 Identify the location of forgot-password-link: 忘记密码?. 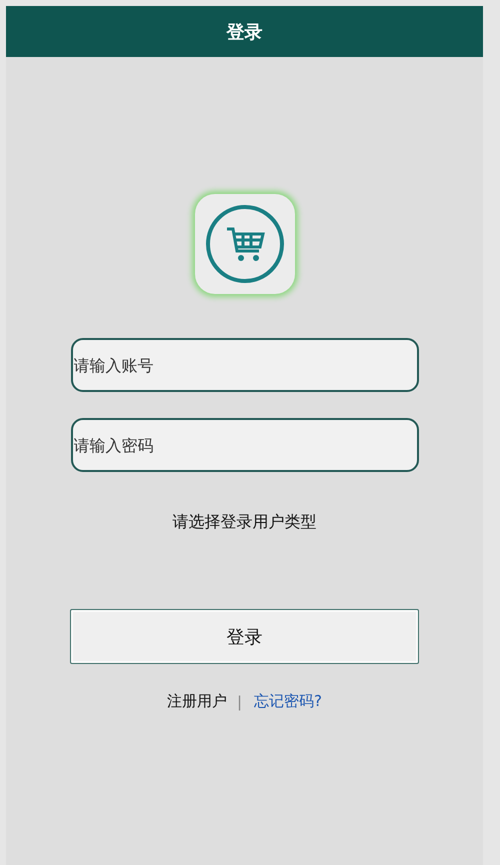
(288, 701).